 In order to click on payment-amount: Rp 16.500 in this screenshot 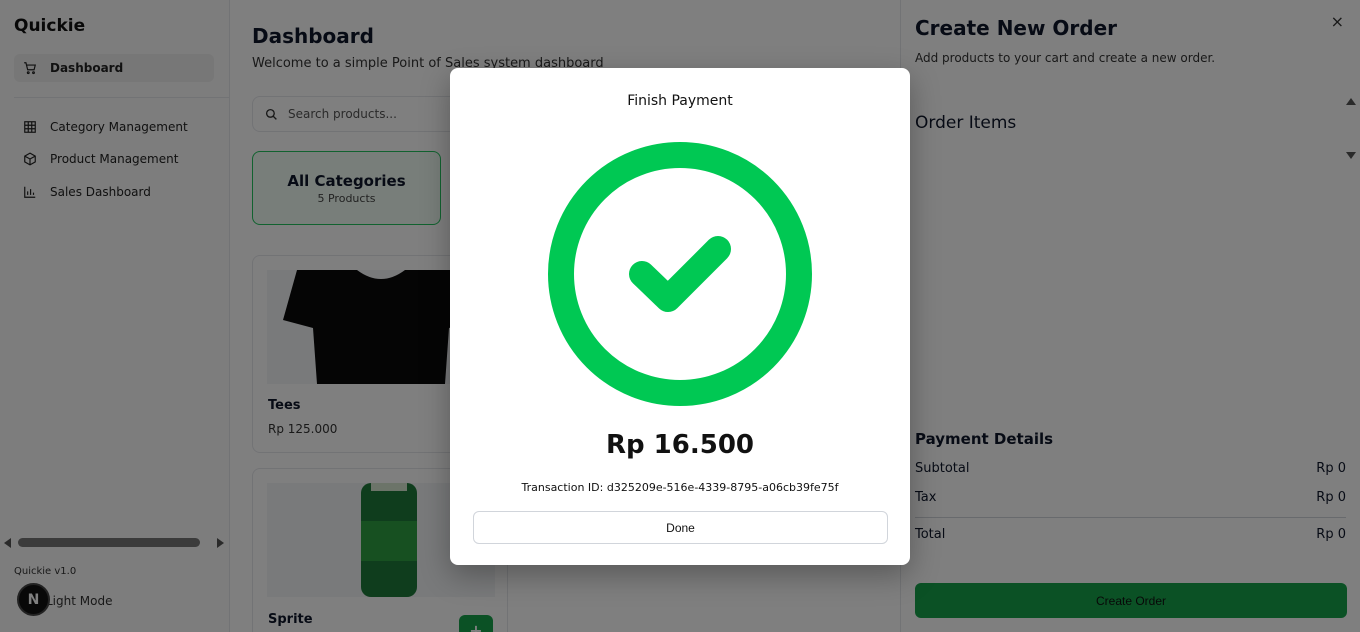, I will do `click(679, 445)`.